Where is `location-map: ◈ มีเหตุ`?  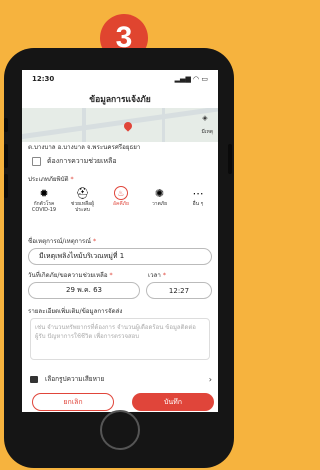
location-map: ◈ มีเหตุ is located at coordinates (120, 125).